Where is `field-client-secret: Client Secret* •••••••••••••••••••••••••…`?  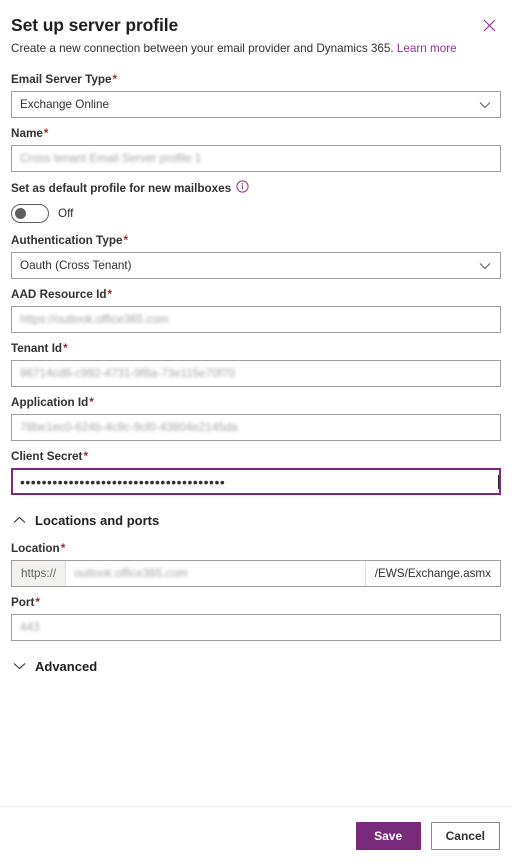
field-client-secret: Client Secret* •••••••••••••••••••••••••… is located at coordinates (256, 472).